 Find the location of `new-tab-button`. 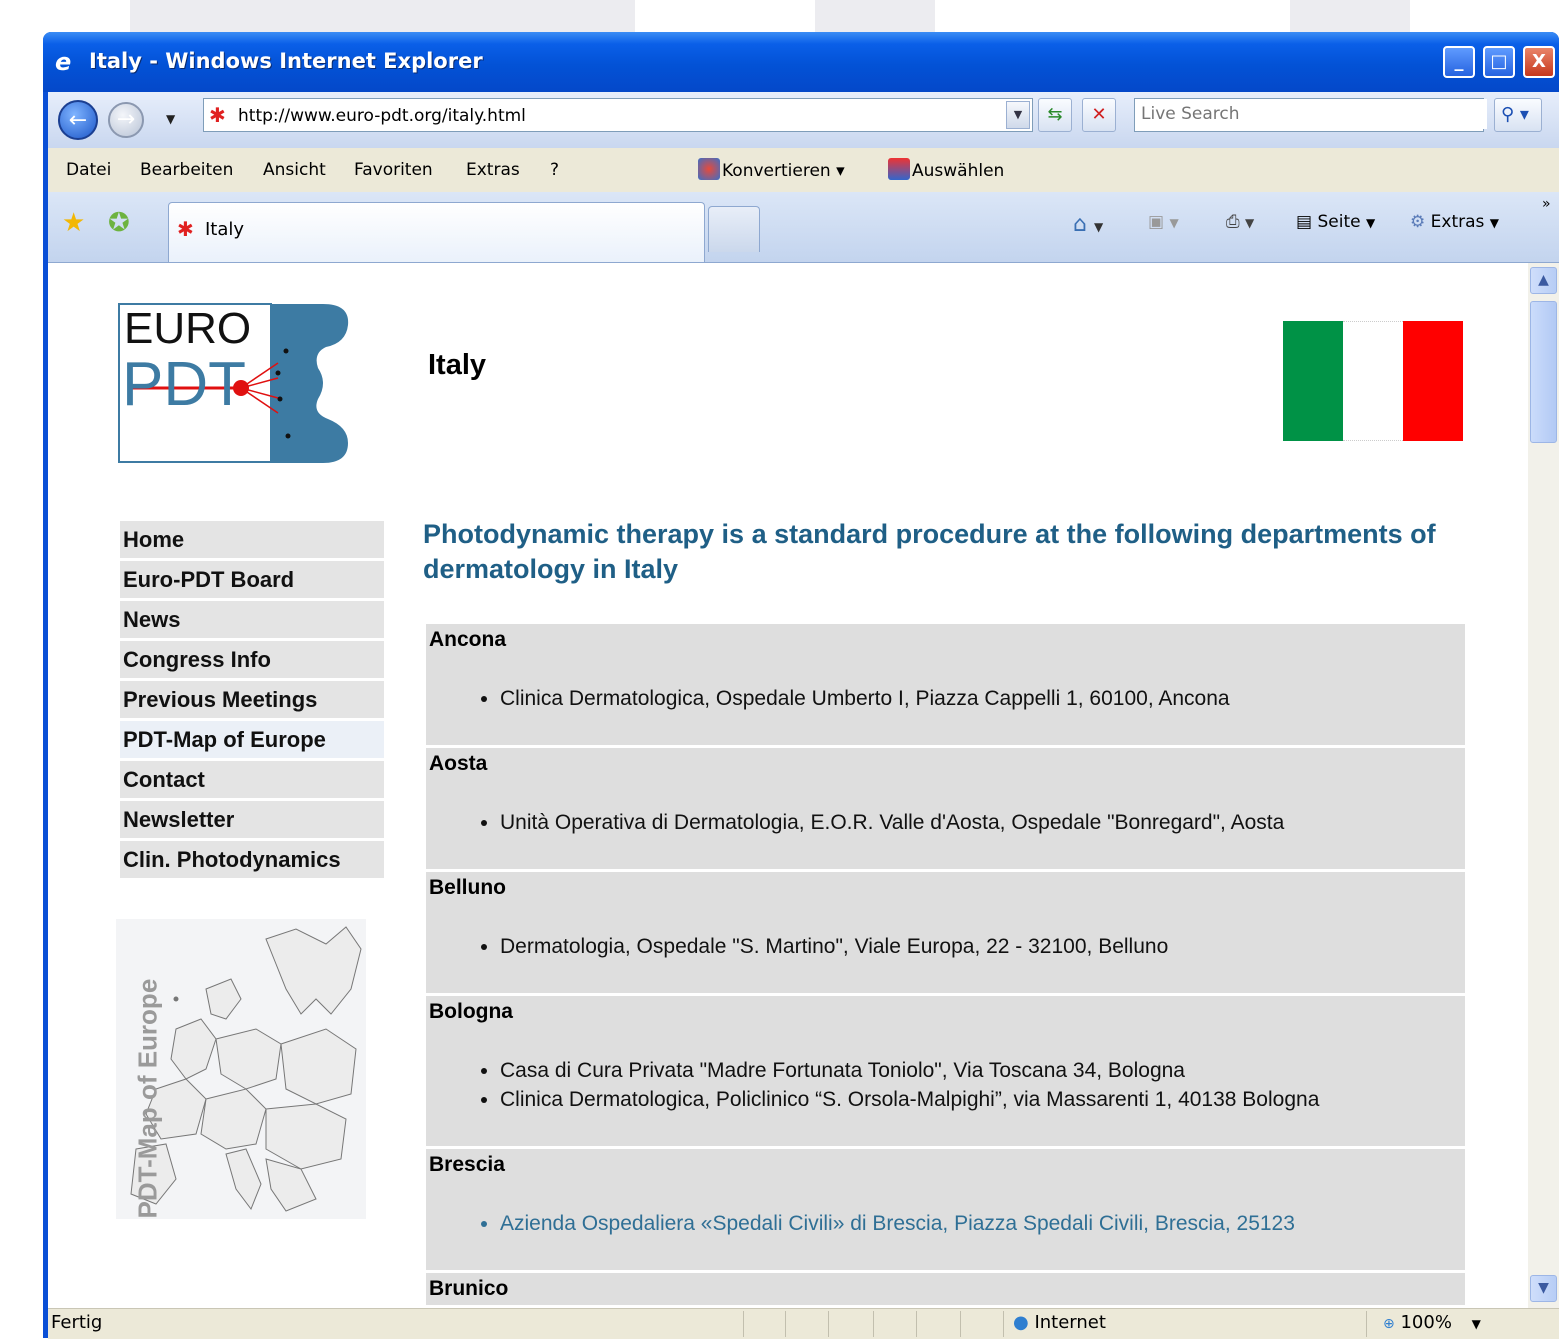

new-tab-button is located at coordinates (734, 229).